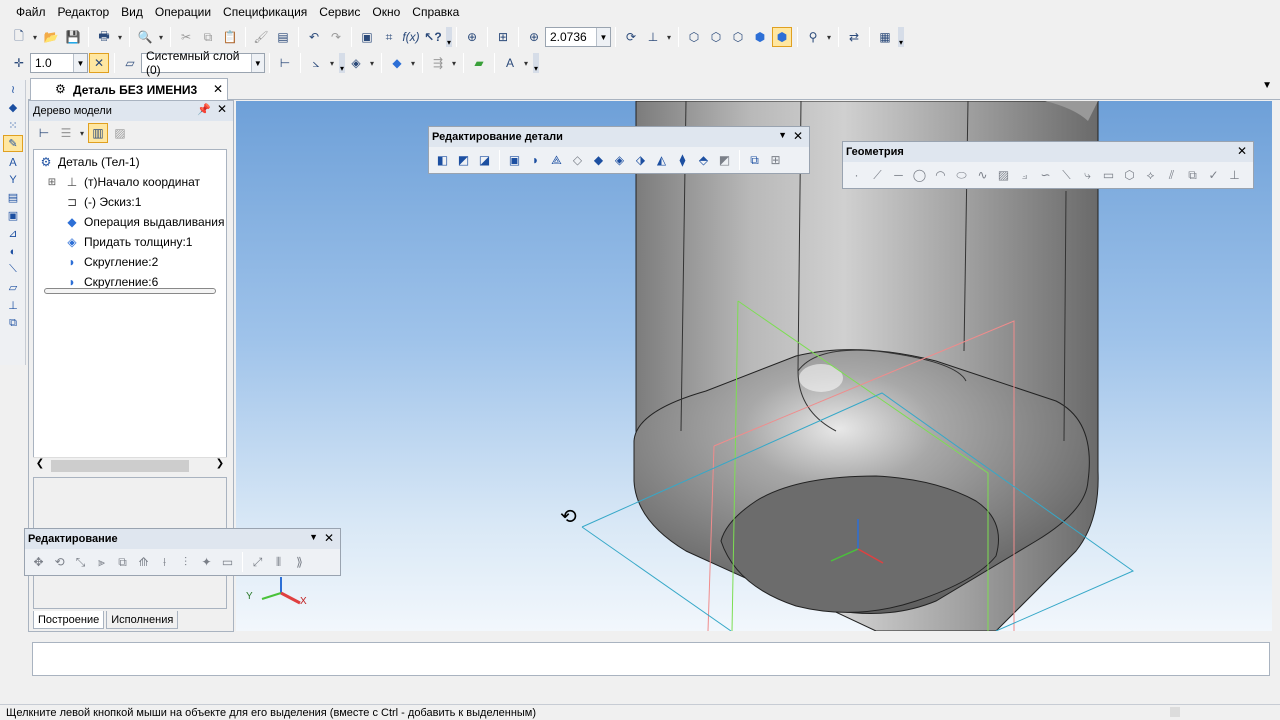  I want to click on point-icon: ·, so click(857, 175).